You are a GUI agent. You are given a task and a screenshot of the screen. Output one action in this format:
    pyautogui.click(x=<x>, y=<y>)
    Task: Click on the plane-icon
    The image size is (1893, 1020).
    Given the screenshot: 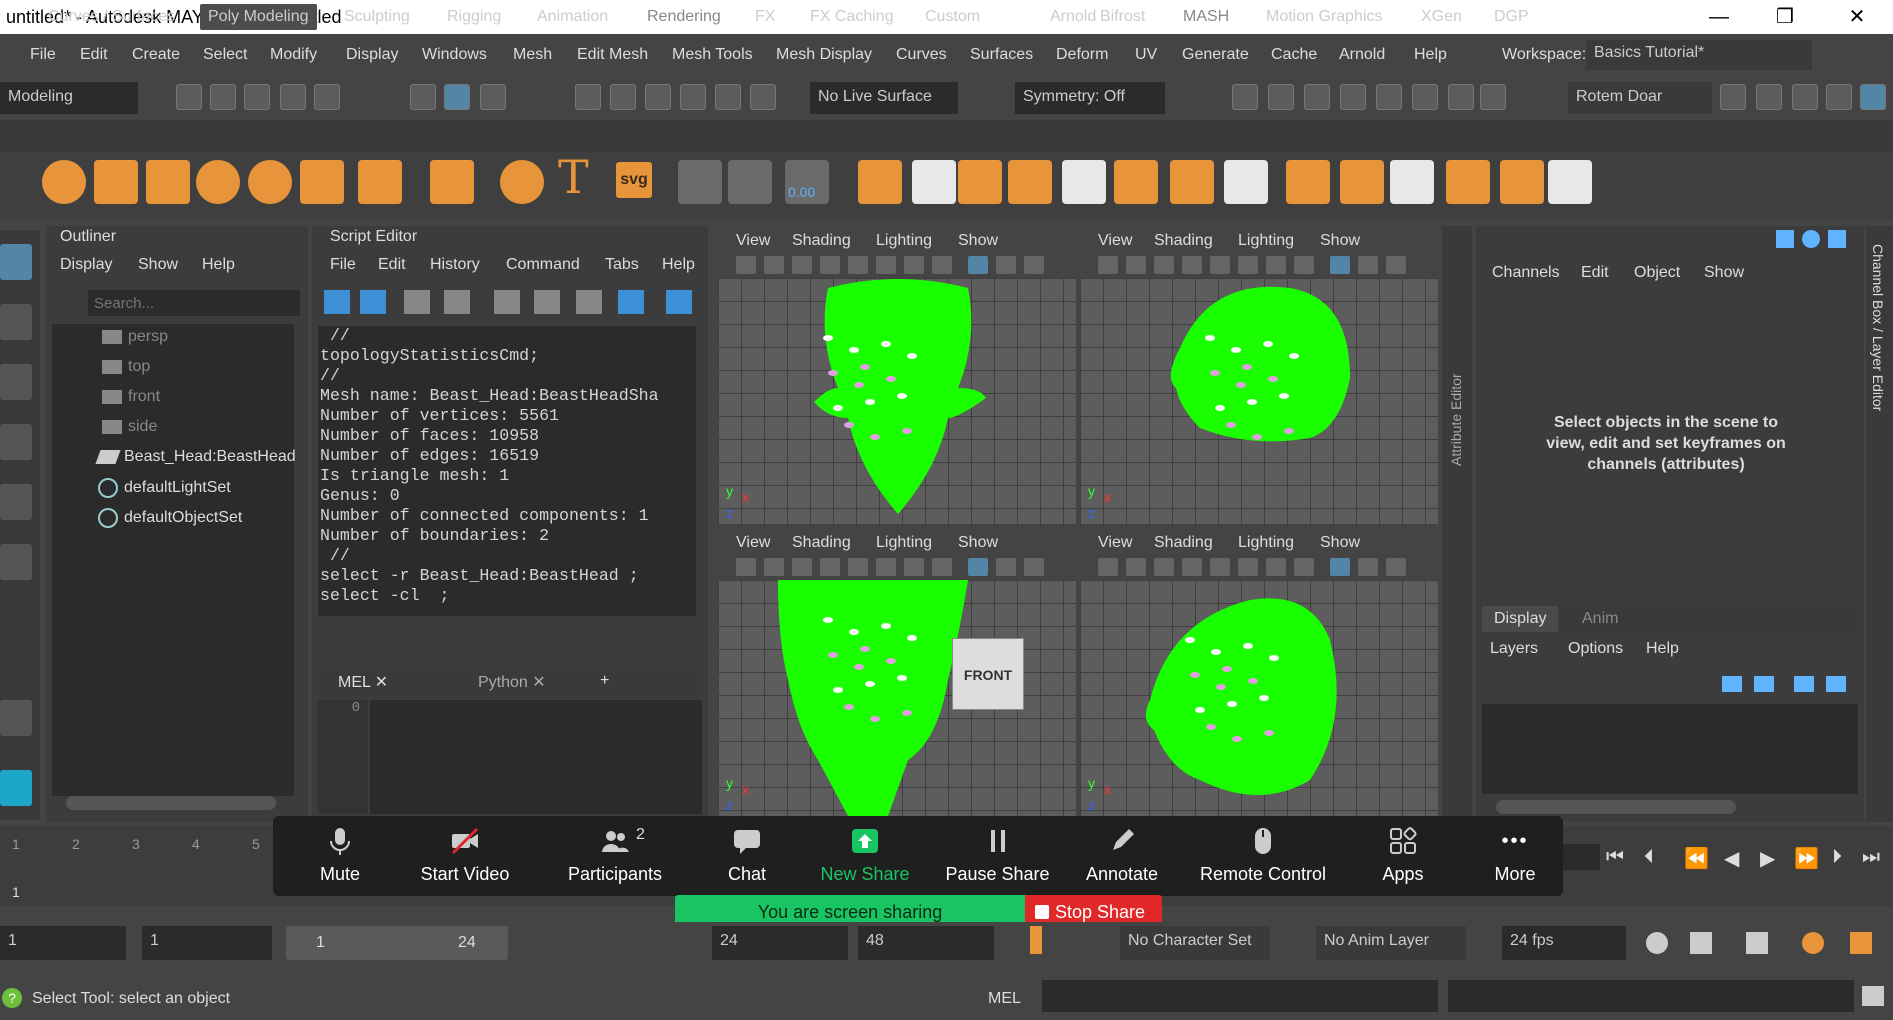 What is the action you would take?
    pyautogui.click(x=322, y=182)
    